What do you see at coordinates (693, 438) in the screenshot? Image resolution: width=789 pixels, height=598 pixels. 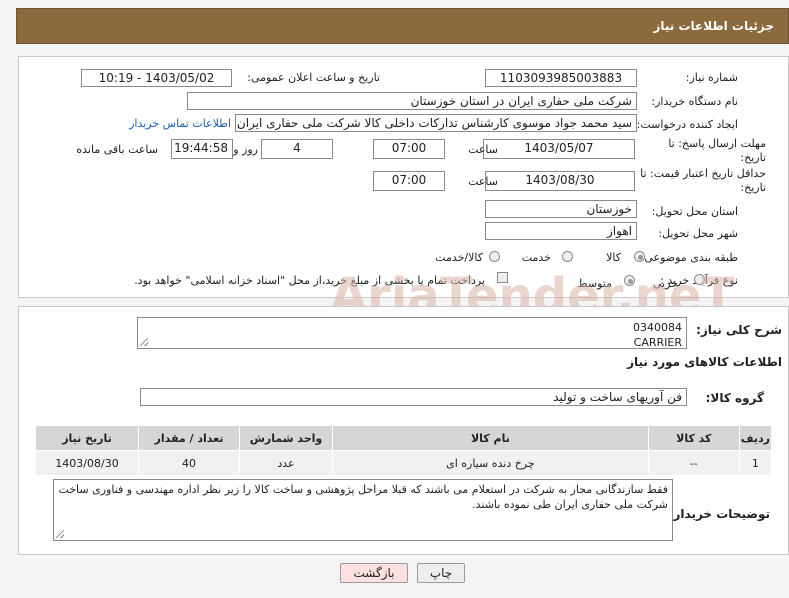 I see `col-header-item-code: کد کالا` at bounding box center [693, 438].